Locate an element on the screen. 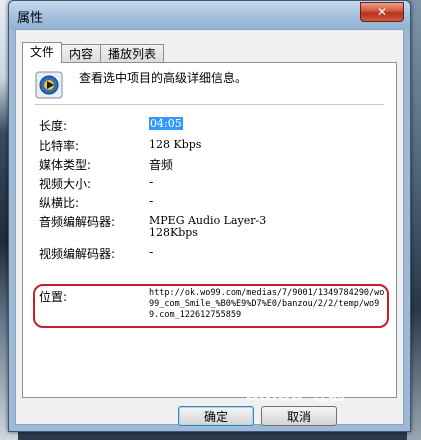 This screenshot has height=440, width=421. duration-label: 长度: is located at coordinates (53, 126).